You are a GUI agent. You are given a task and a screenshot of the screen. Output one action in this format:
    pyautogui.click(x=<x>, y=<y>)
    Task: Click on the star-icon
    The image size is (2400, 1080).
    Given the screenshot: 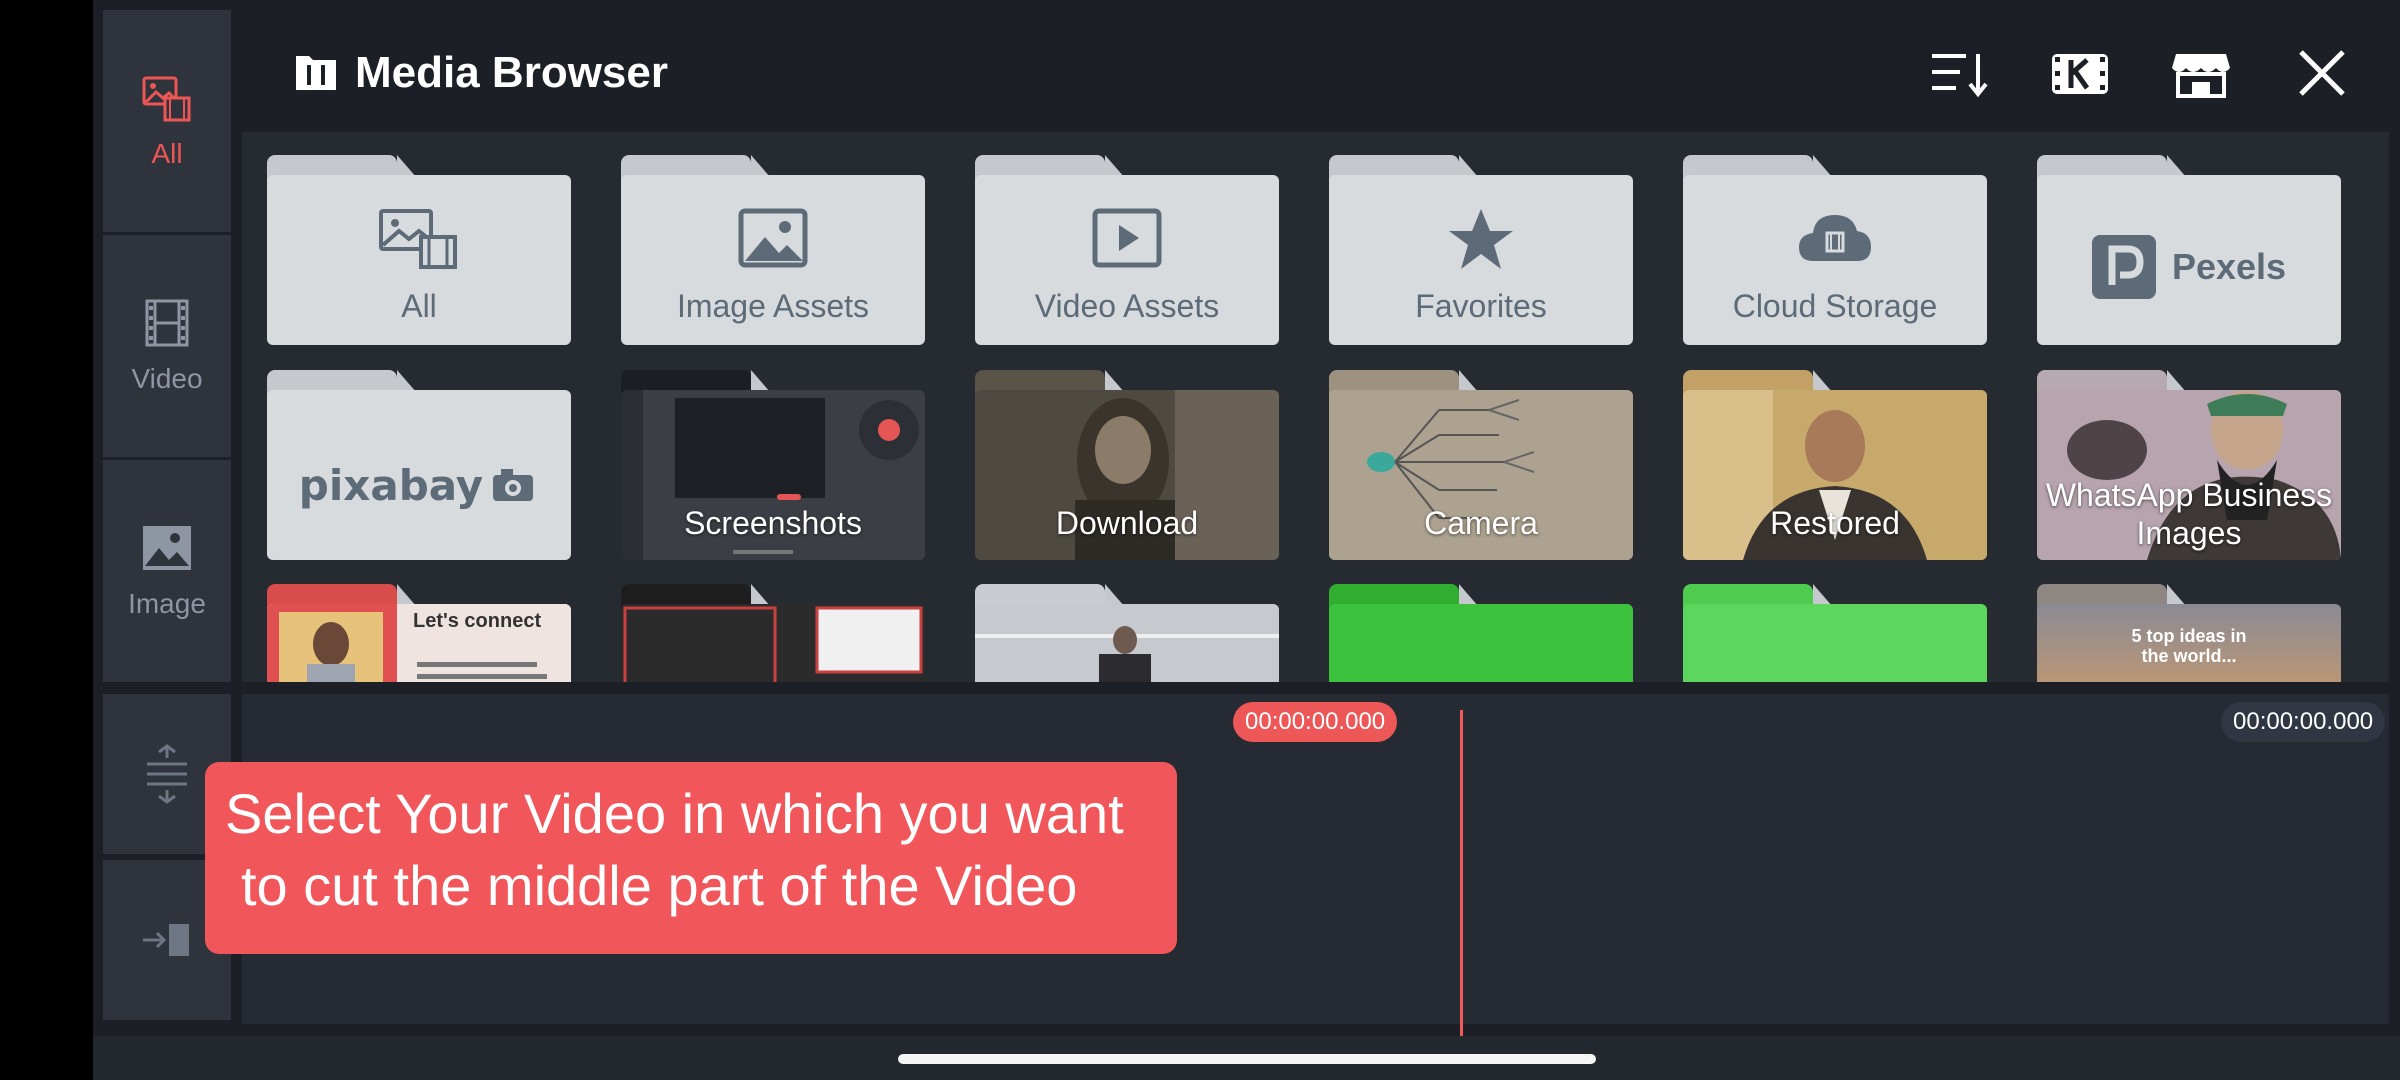 What is the action you would take?
    pyautogui.click(x=1481, y=239)
    